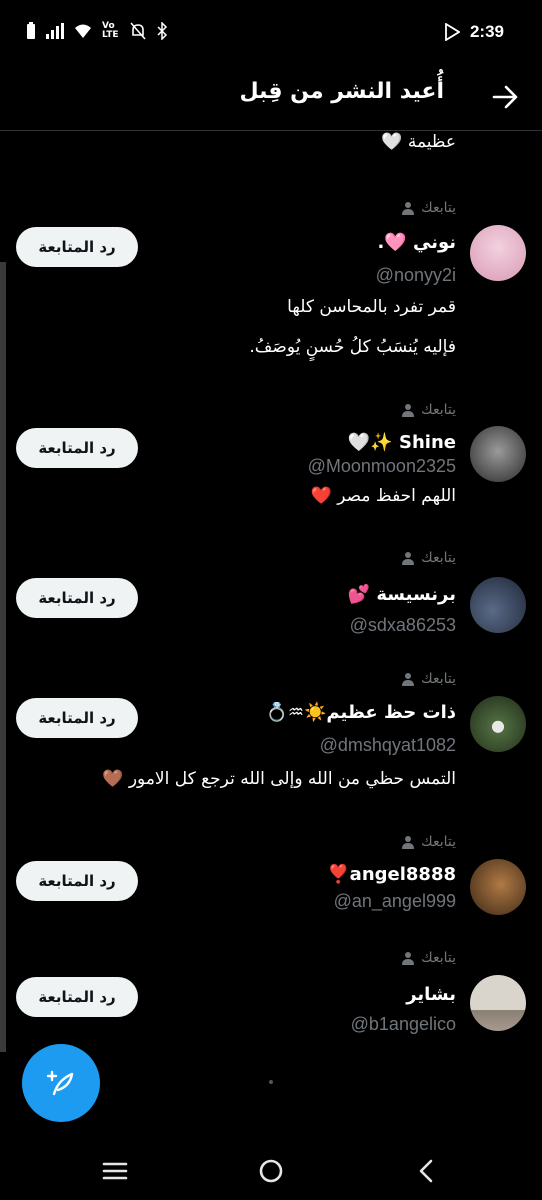 Image resolution: width=542 pixels, height=1200 pixels. I want to click on mute-icon, so click(138, 31).